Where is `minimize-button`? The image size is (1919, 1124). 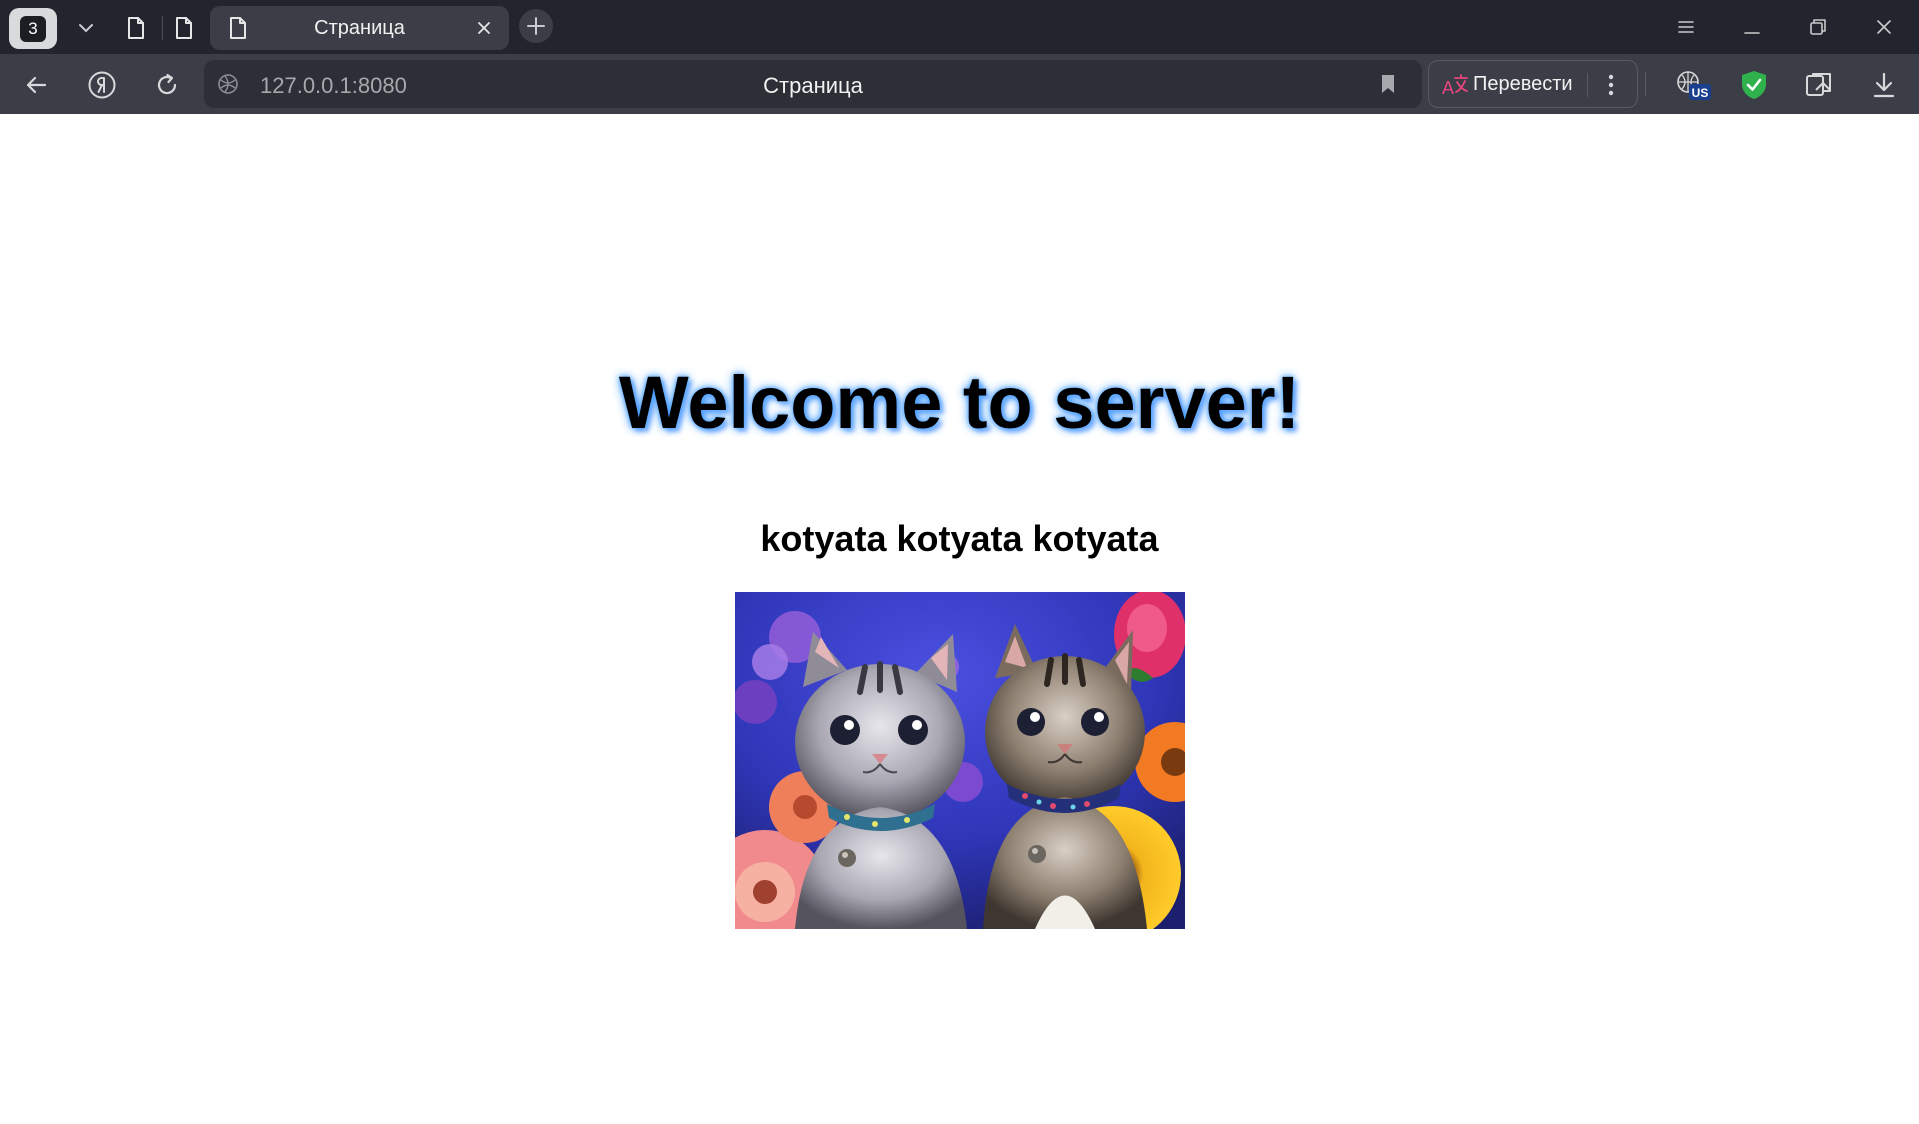 minimize-button is located at coordinates (1752, 27).